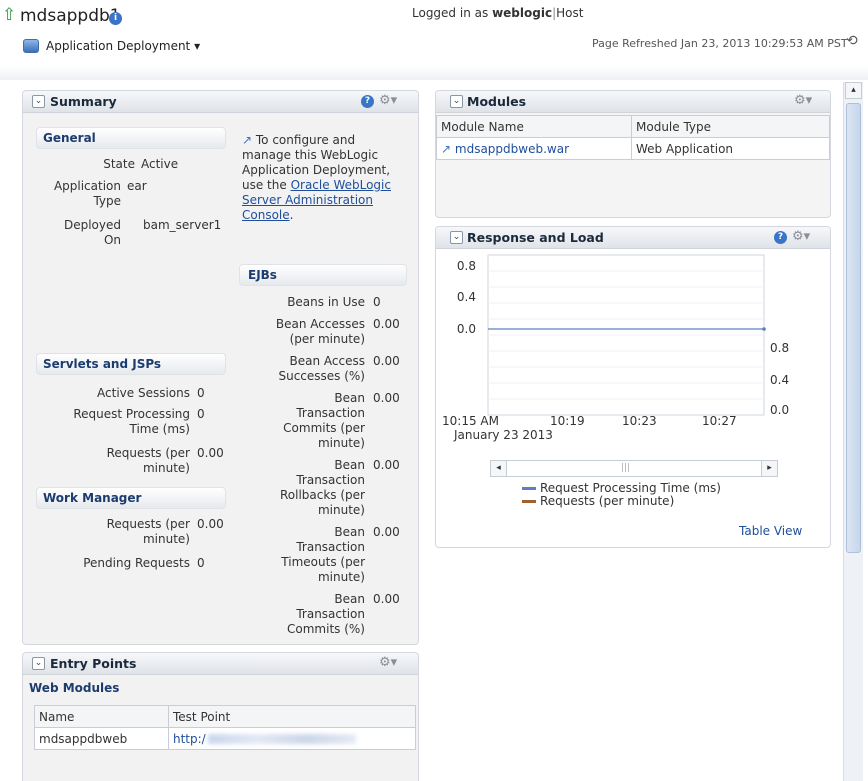 The height and width of the screenshot is (781, 868). I want to click on deployed-label-1: Deployed, so click(92, 225).